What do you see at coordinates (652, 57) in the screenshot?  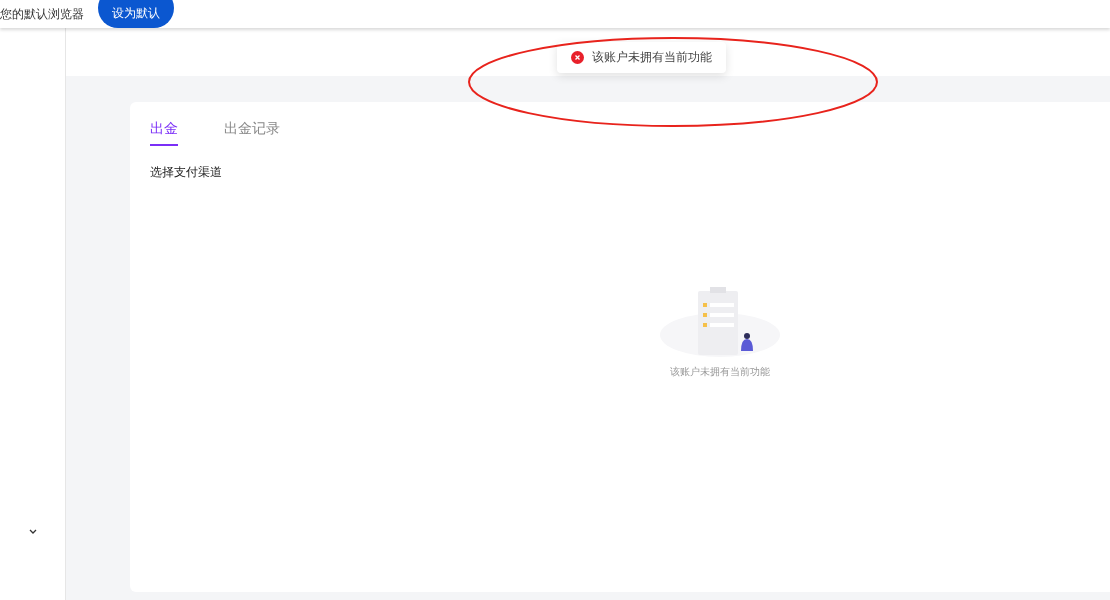 I see `toast-text: 该账户未拥有当前功能` at bounding box center [652, 57].